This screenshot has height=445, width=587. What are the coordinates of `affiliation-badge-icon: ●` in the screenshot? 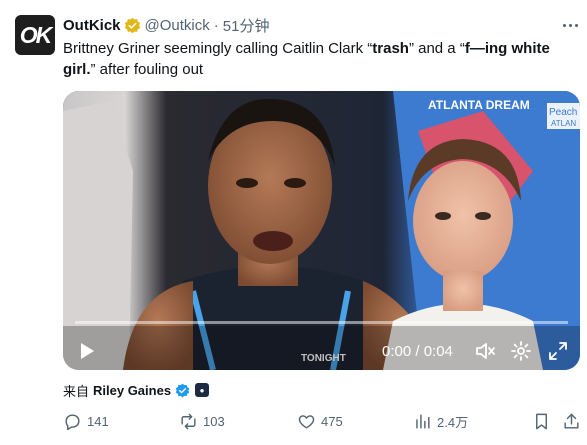 It's located at (202, 390).